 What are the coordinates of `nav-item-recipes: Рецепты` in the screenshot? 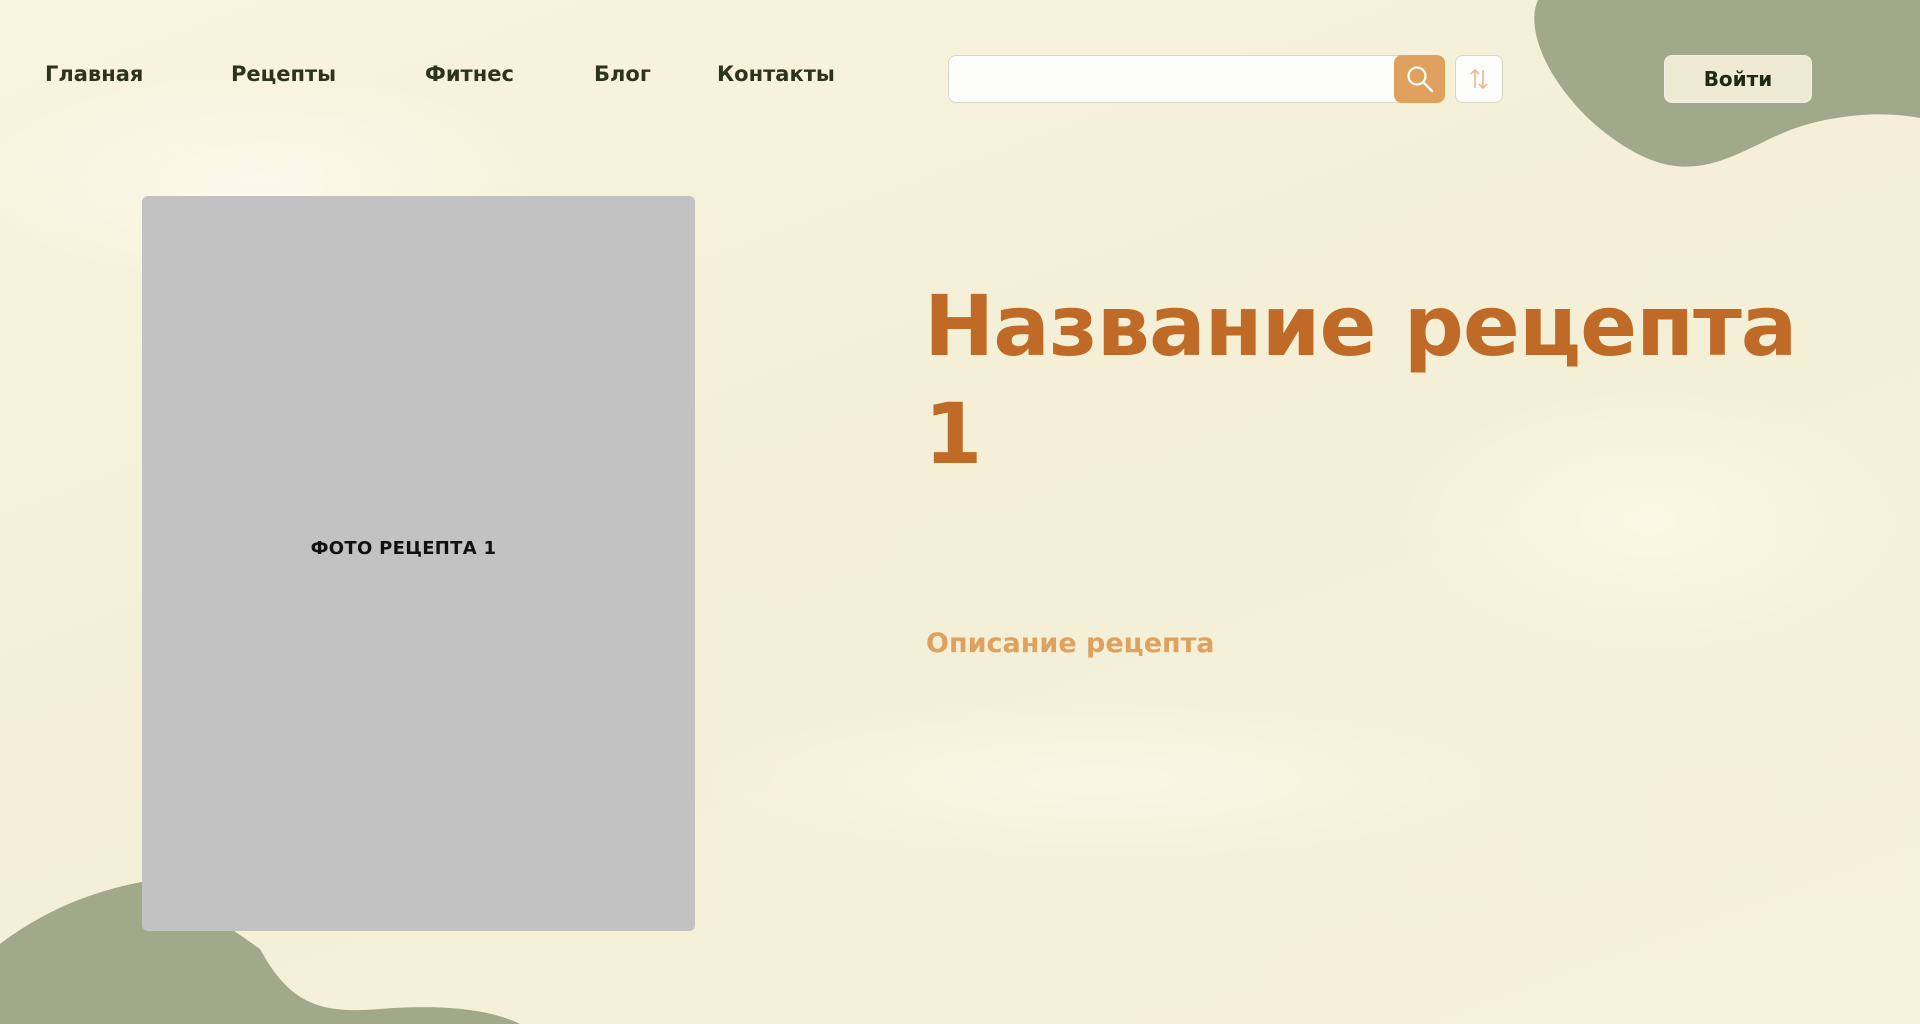 It's located at (283, 74).